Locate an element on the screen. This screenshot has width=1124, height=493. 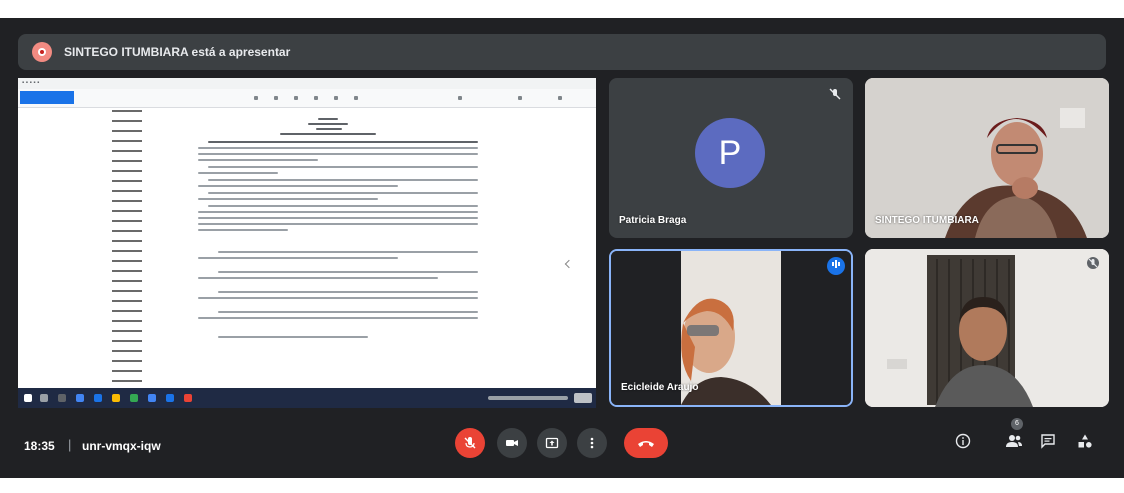
chat-button is located at coordinates (1048, 443).